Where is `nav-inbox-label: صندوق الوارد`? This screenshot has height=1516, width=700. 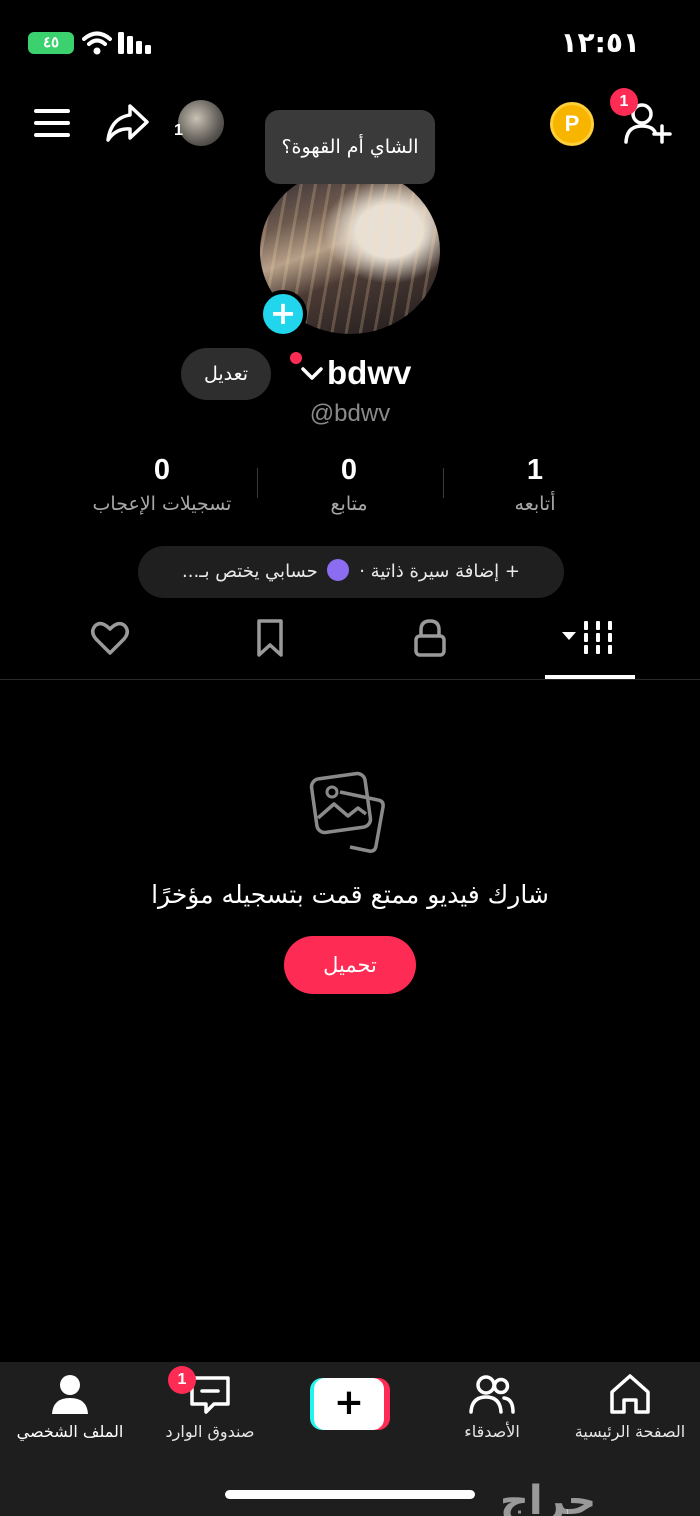
nav-inbox-label: صندوق الوارد is located at coordinates (210, 1431).